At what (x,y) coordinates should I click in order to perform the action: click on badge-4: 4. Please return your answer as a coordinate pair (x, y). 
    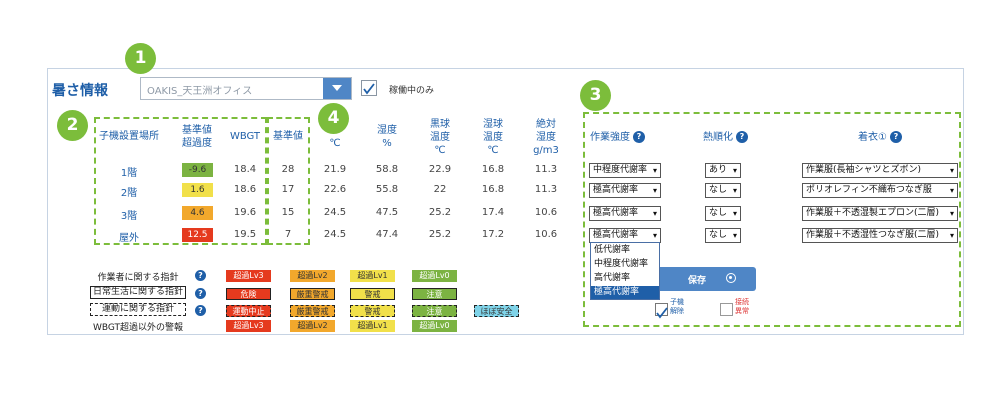
    Looking at the image, I should click on (333, 118).